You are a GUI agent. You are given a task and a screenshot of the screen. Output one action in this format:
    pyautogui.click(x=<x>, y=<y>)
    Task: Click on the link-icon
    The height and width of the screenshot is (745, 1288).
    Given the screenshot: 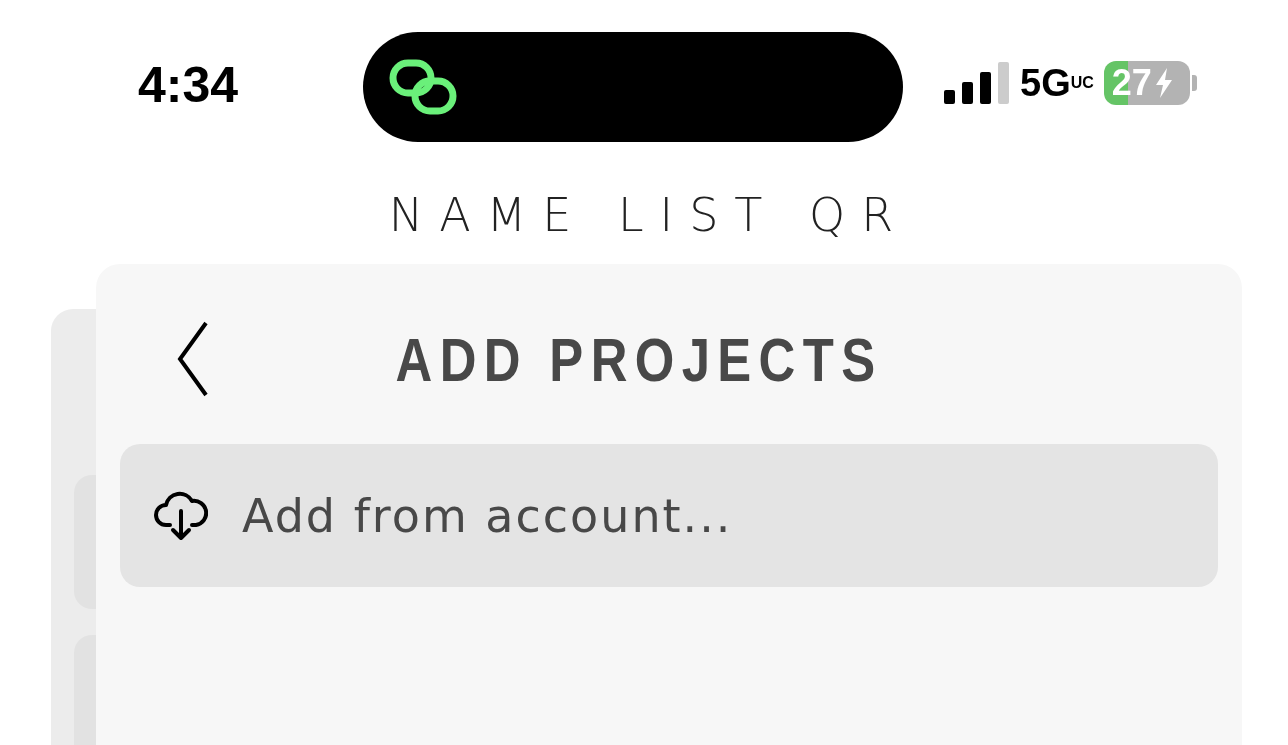 What is the action you would take?
    pyautogui.click(x=423, y=87)
    